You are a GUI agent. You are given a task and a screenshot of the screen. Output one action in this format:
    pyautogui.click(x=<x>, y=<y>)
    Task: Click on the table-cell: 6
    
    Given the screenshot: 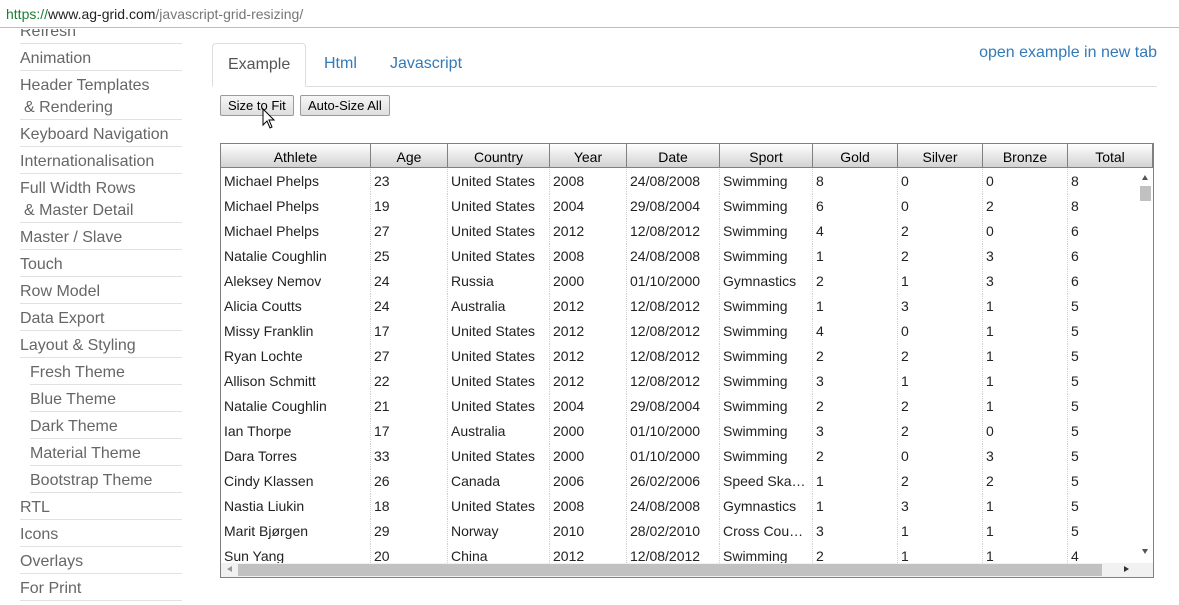 What is the action you would take?
    pyautogui.click(x=1103, y=281)
    